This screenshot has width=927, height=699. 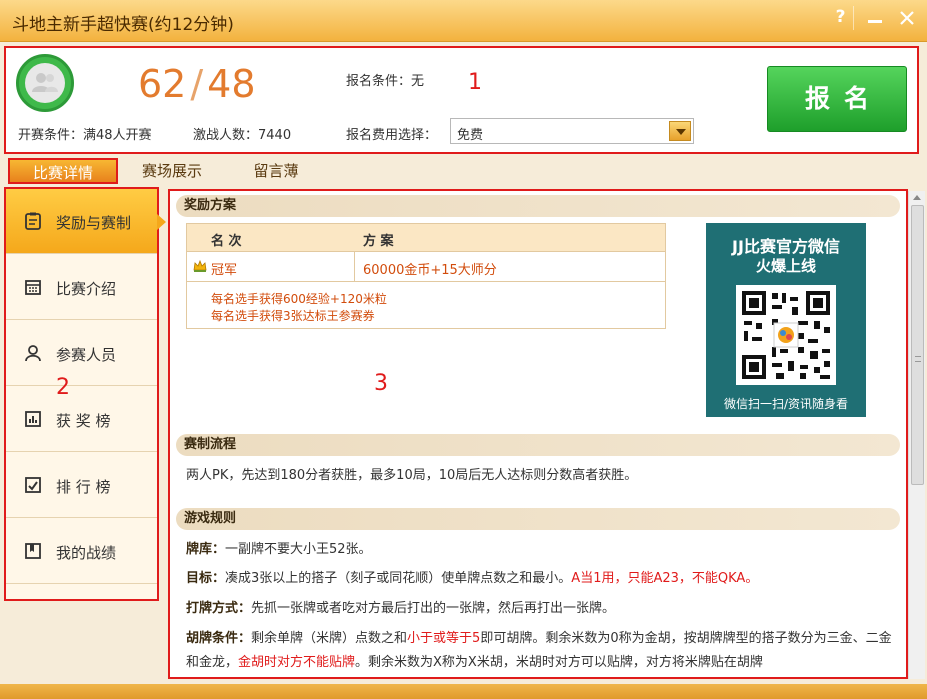 I want to click on rule-hu-text-1: 剩余单牌（米牌）点数之和, so click(x=329, y=638).